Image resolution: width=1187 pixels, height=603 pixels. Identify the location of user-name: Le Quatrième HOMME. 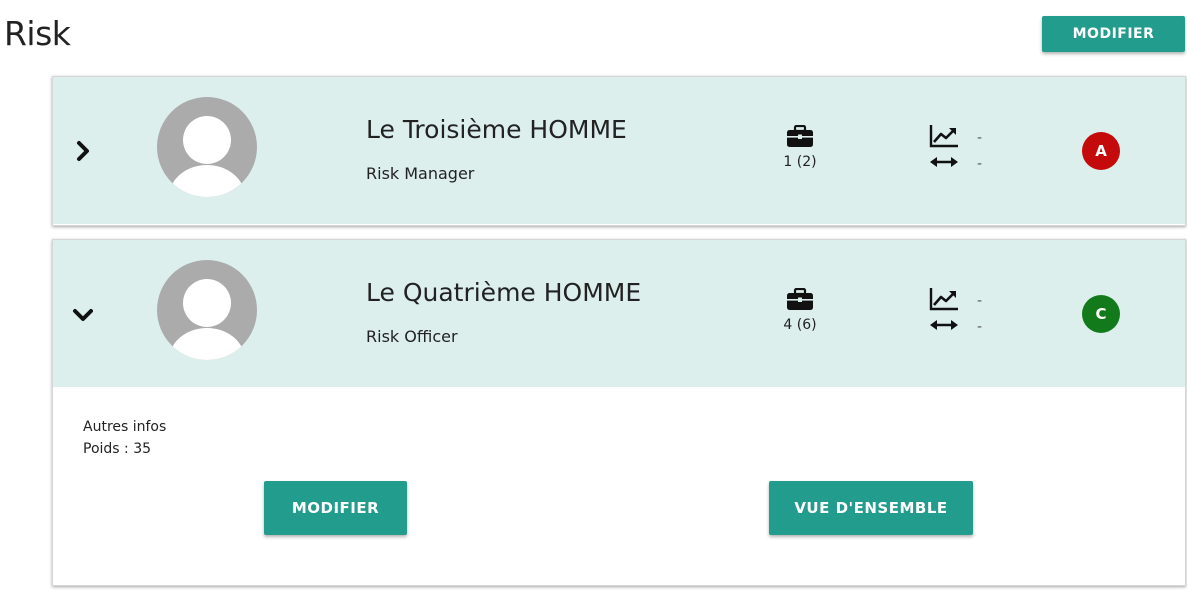
(504, 292).